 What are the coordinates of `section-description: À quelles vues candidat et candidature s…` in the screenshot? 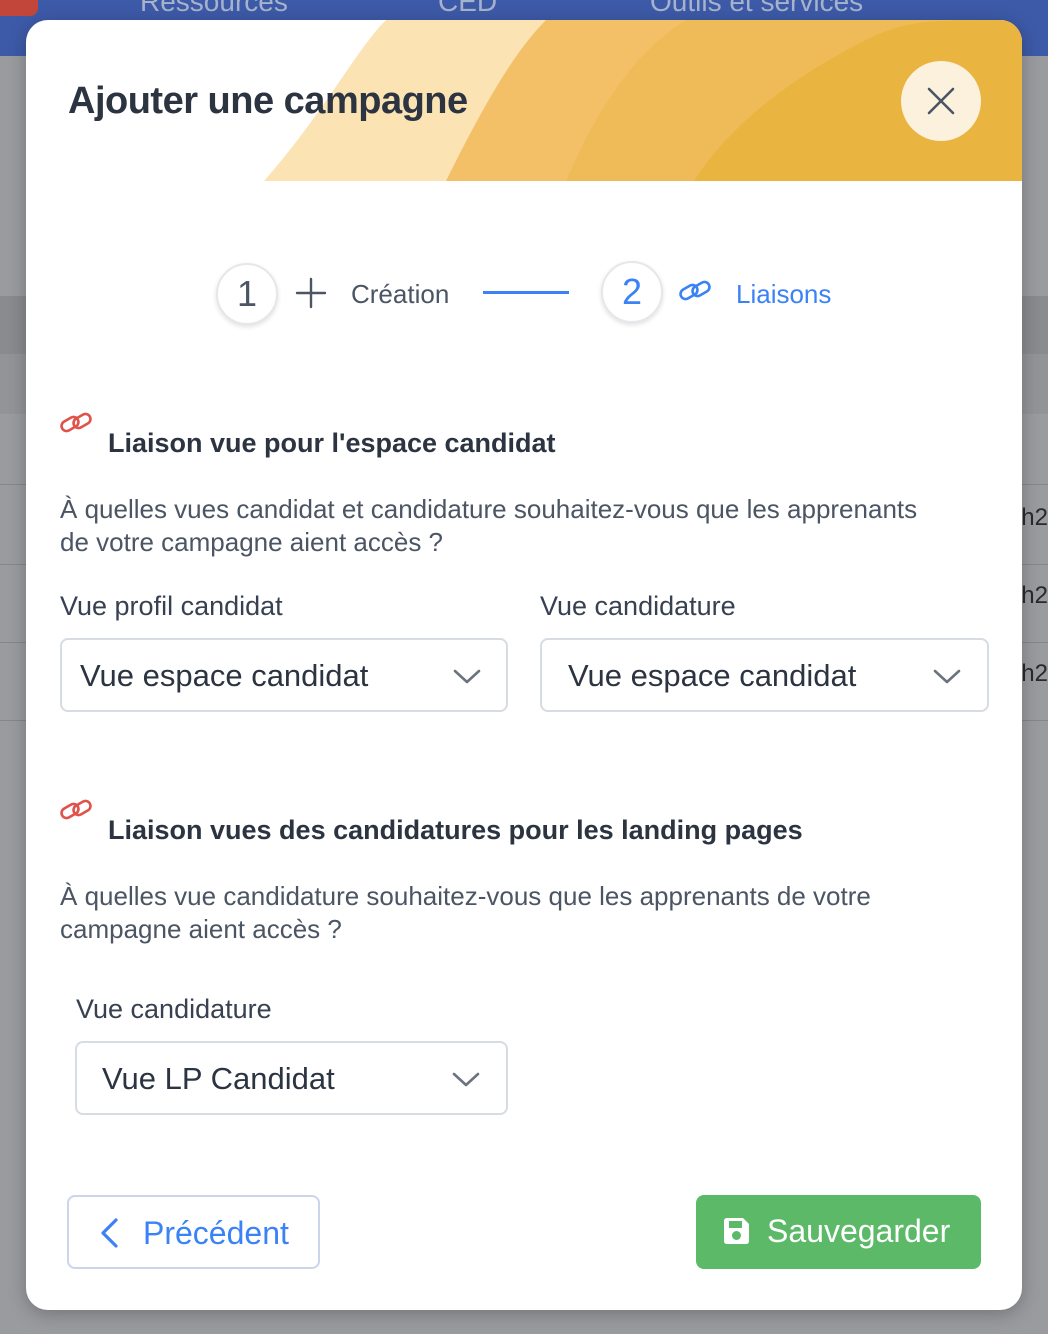 It's located at (489, 525).